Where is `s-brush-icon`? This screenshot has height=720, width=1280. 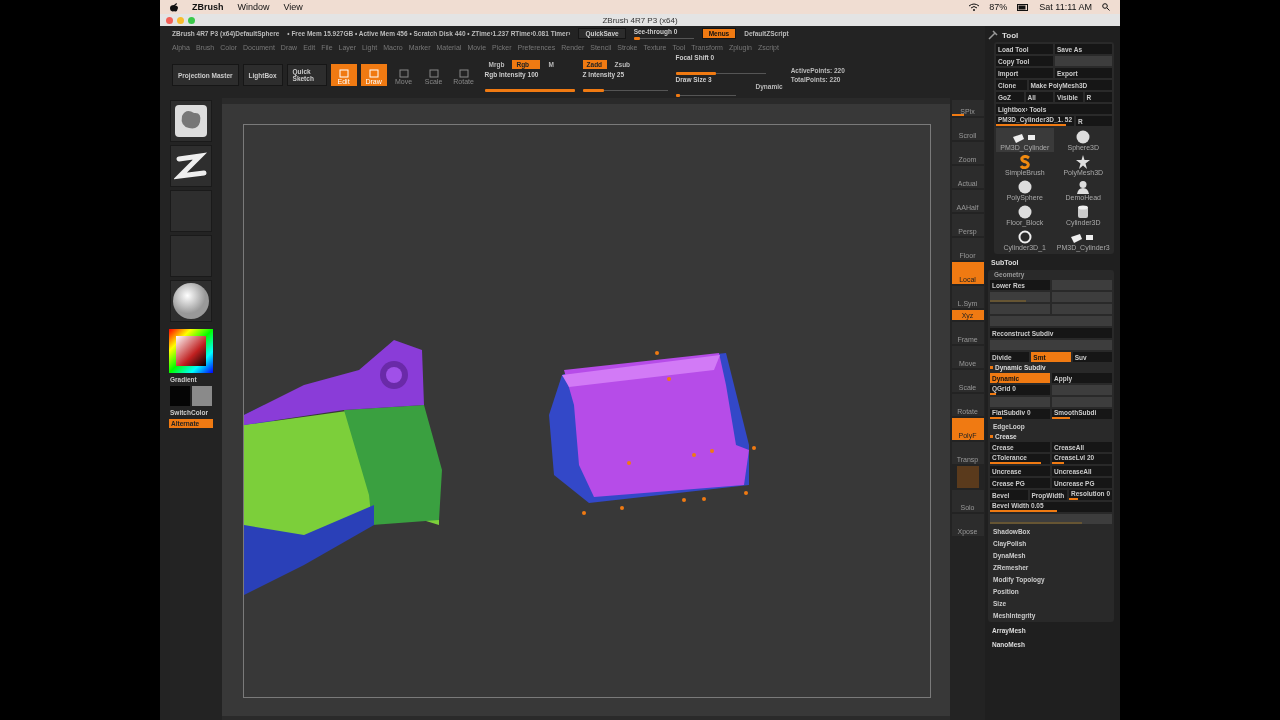
s-brush-icon is located at coordinates (1024, 162).